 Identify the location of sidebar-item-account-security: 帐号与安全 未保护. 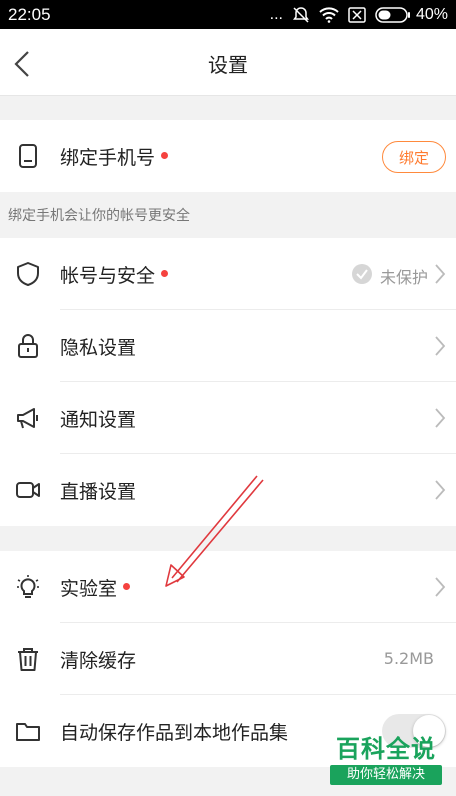
(228, 274).